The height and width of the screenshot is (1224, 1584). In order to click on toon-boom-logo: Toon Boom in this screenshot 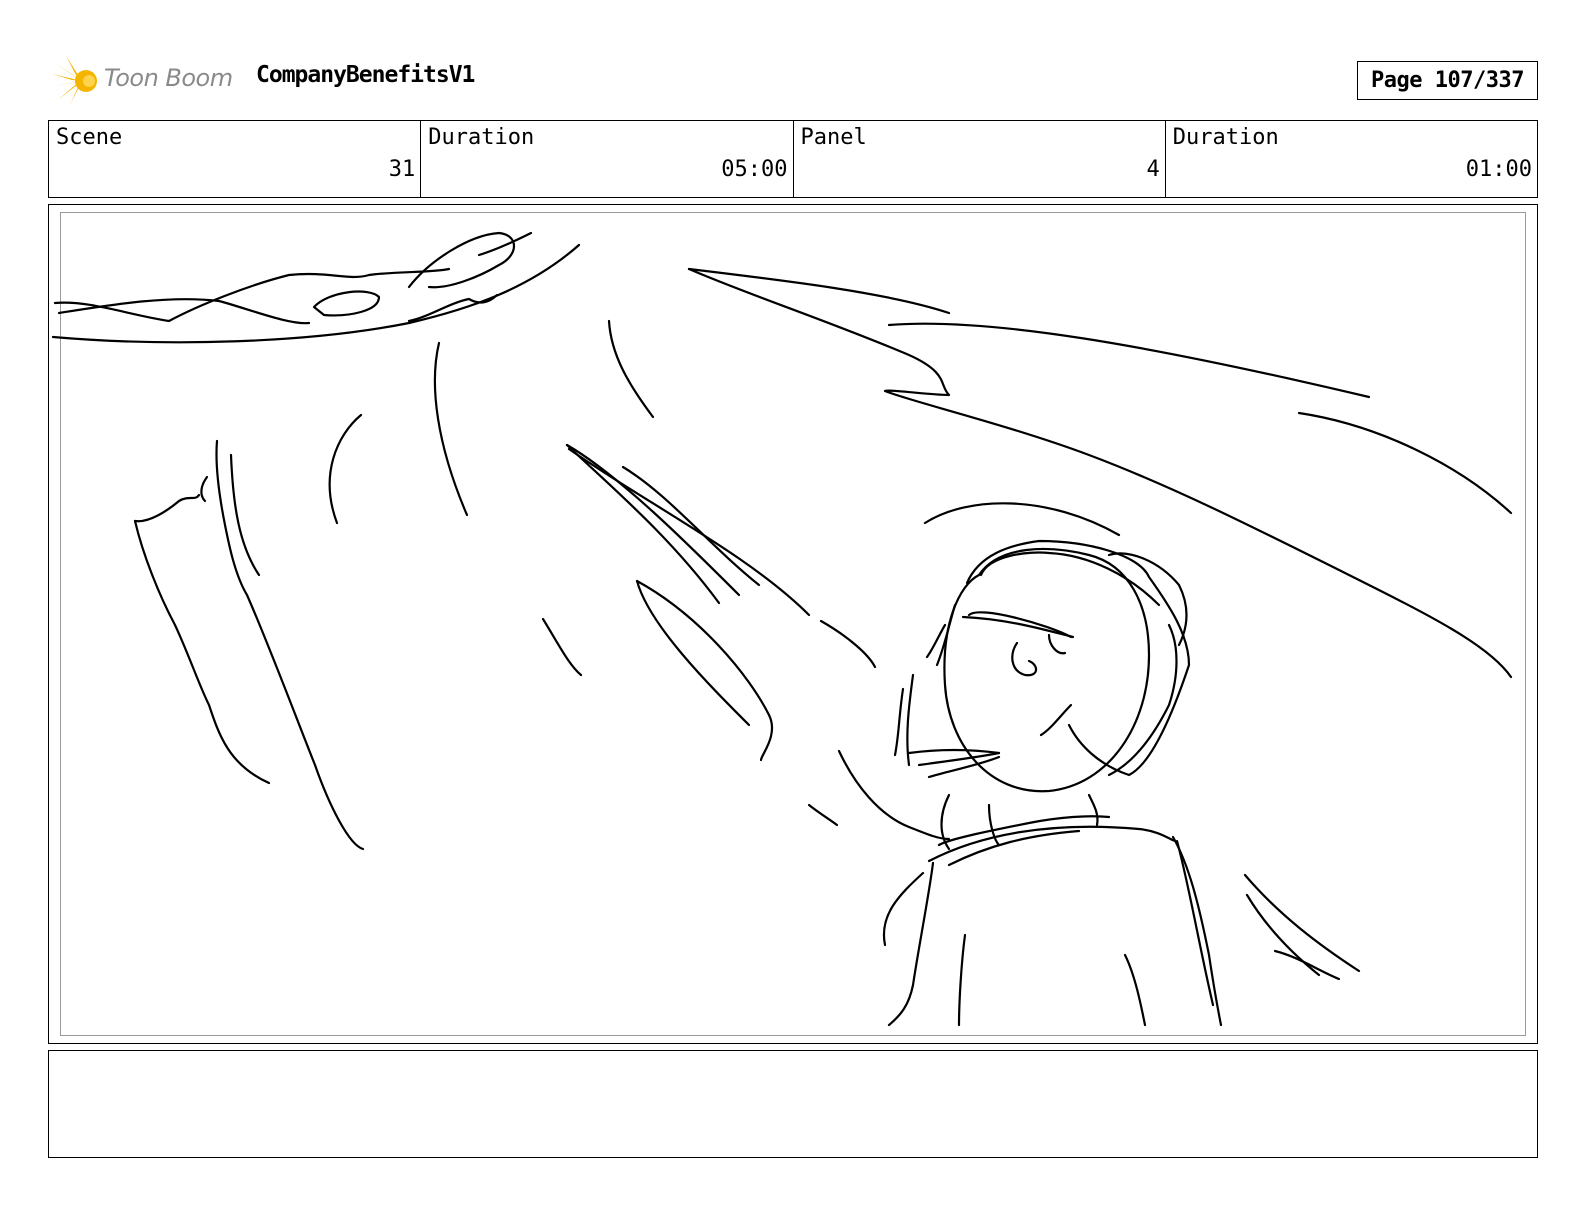, I will do `click(147, 81)`.